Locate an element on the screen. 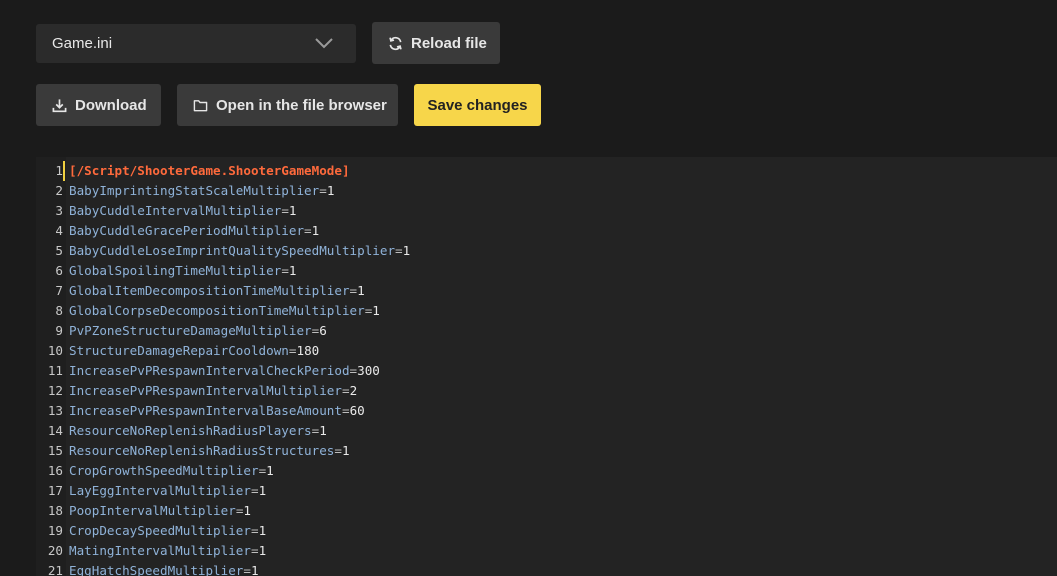  line-content: EggHatchSpeedMultiplier=1 is located at coordinates (161, 568).